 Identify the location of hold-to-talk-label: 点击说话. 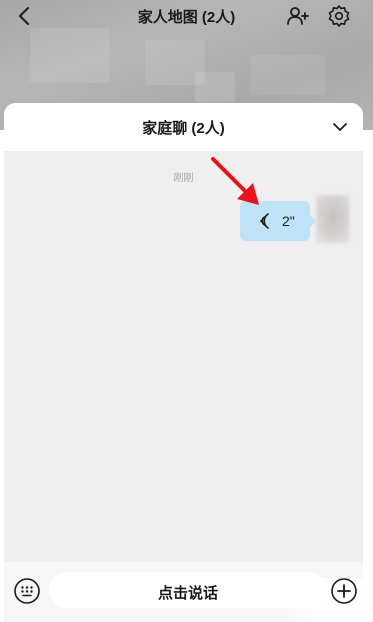
(187, 593).